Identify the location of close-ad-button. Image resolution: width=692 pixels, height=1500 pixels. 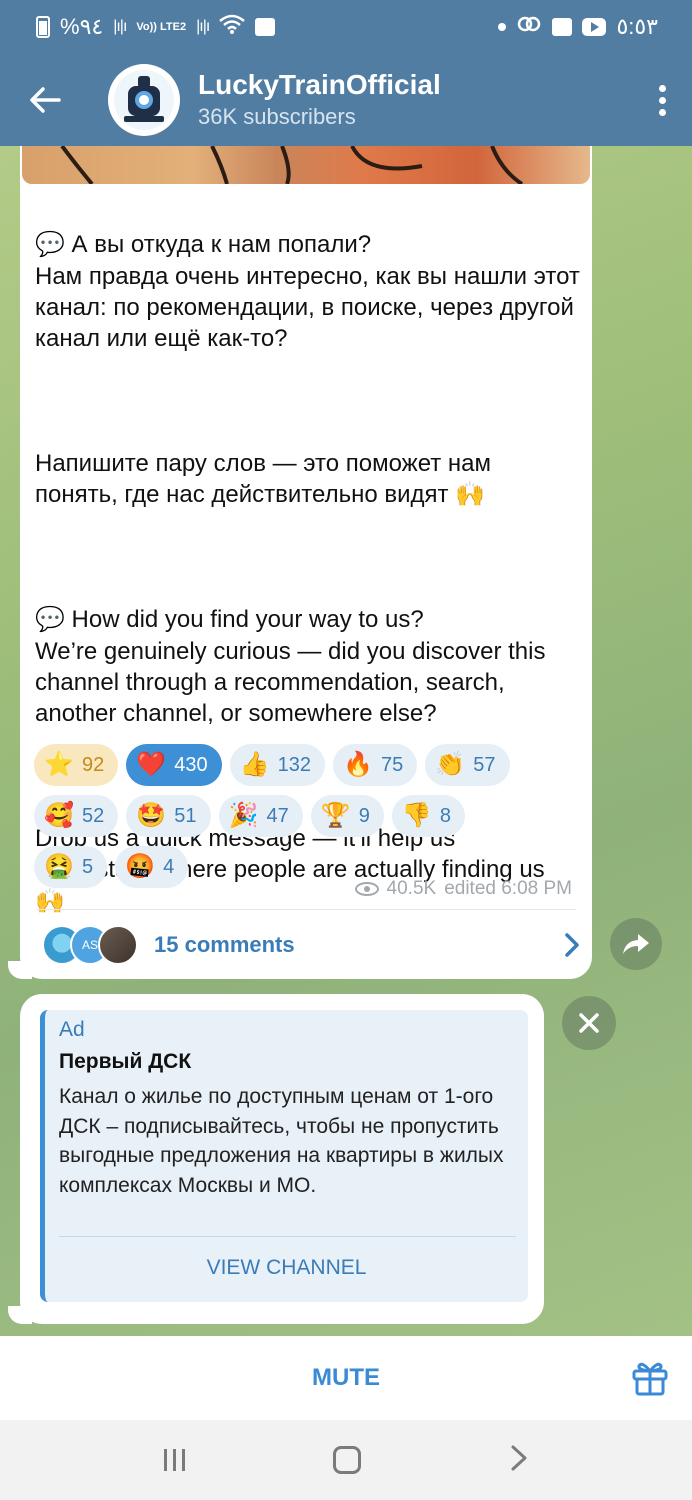
(589, 1023).